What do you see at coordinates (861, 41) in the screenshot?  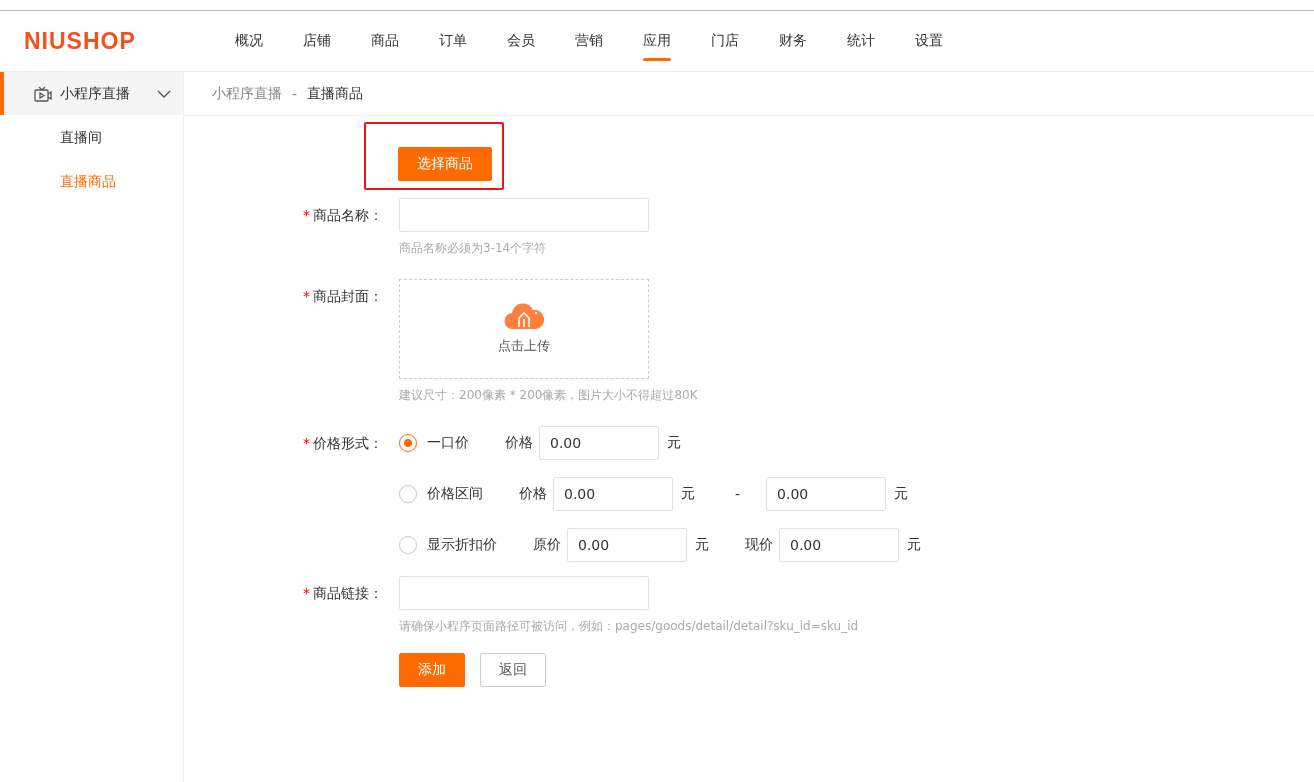 I see `nav-tab: 统计` at bounding box center [861, 41].